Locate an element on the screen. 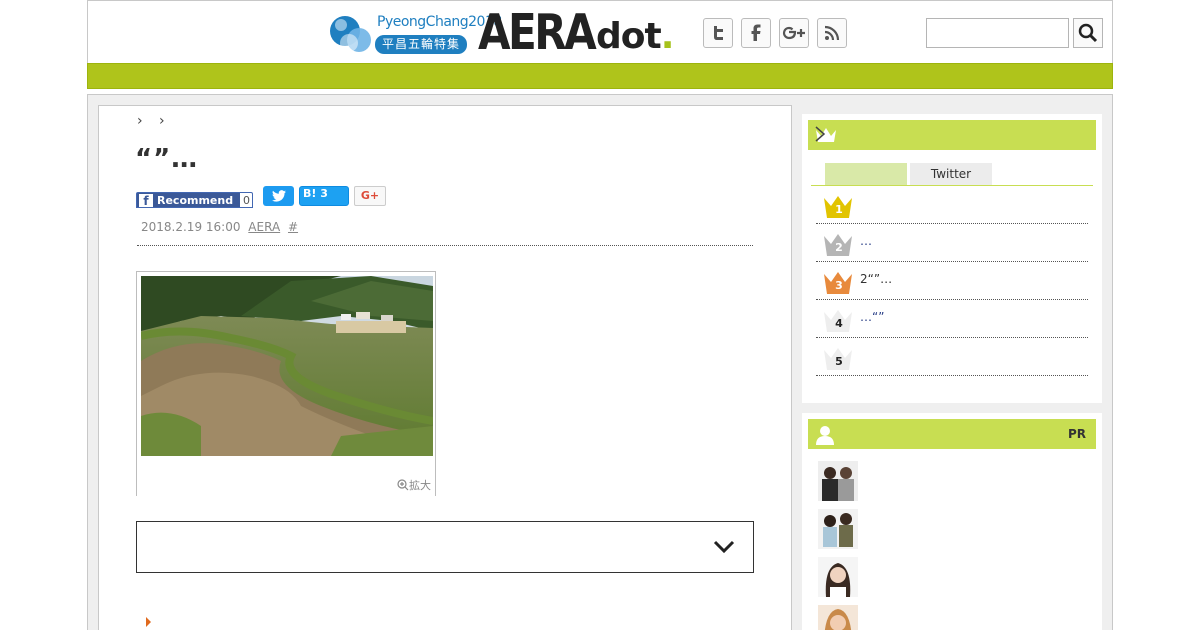  rank-number: 1 is located at coordinates (839, 209).